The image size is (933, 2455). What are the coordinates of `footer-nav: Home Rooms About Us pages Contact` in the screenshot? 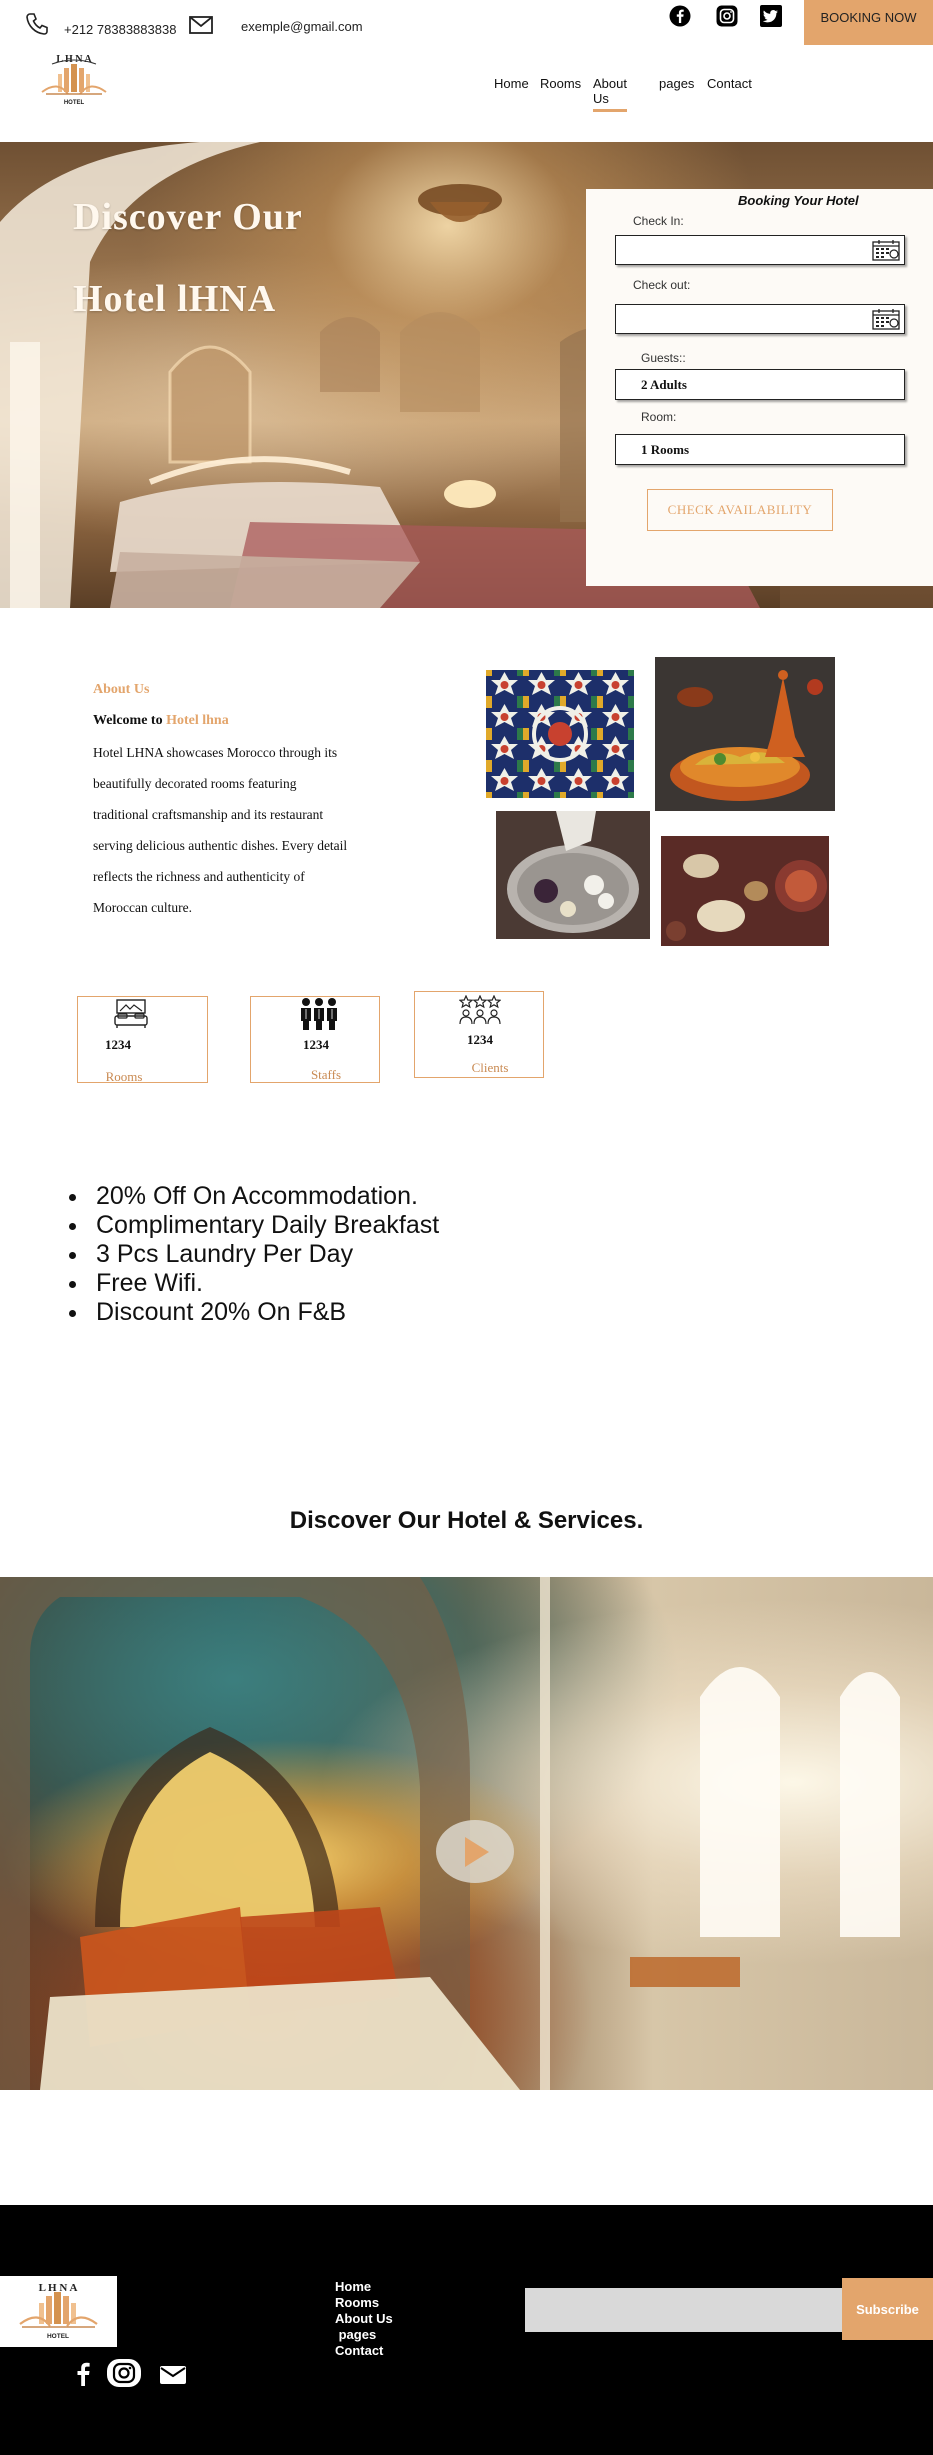 It's located at (395, 2319).